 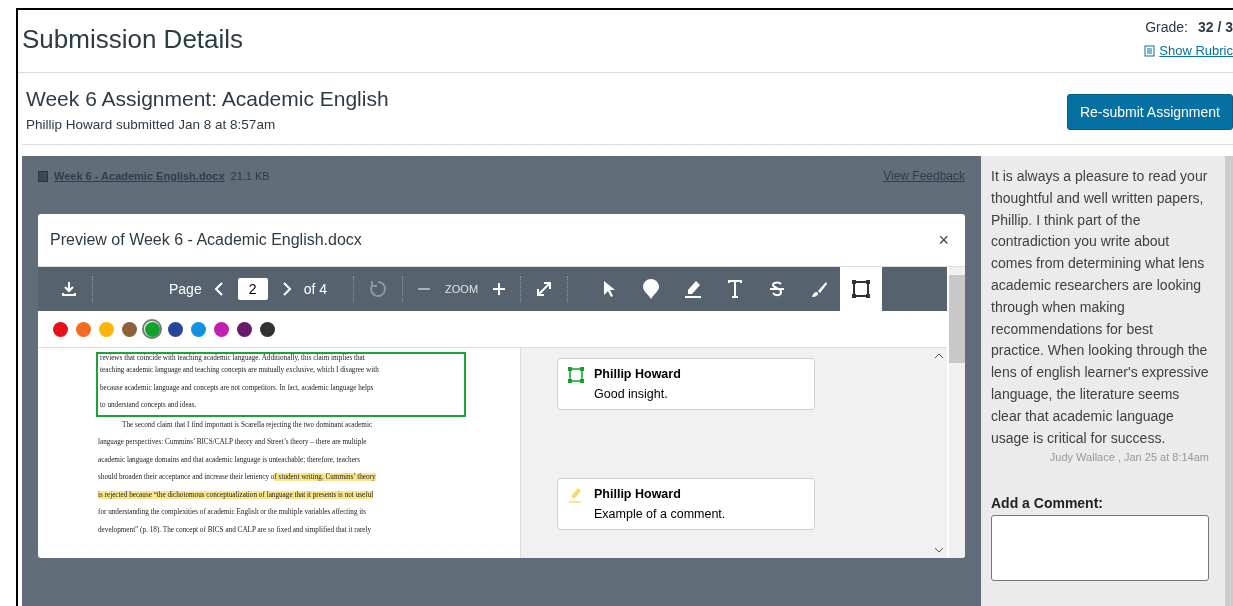 What do you see at coordinates (735, 289) in the screenshot?
I see `text-tool-icon` at bounding box center [735, 289].